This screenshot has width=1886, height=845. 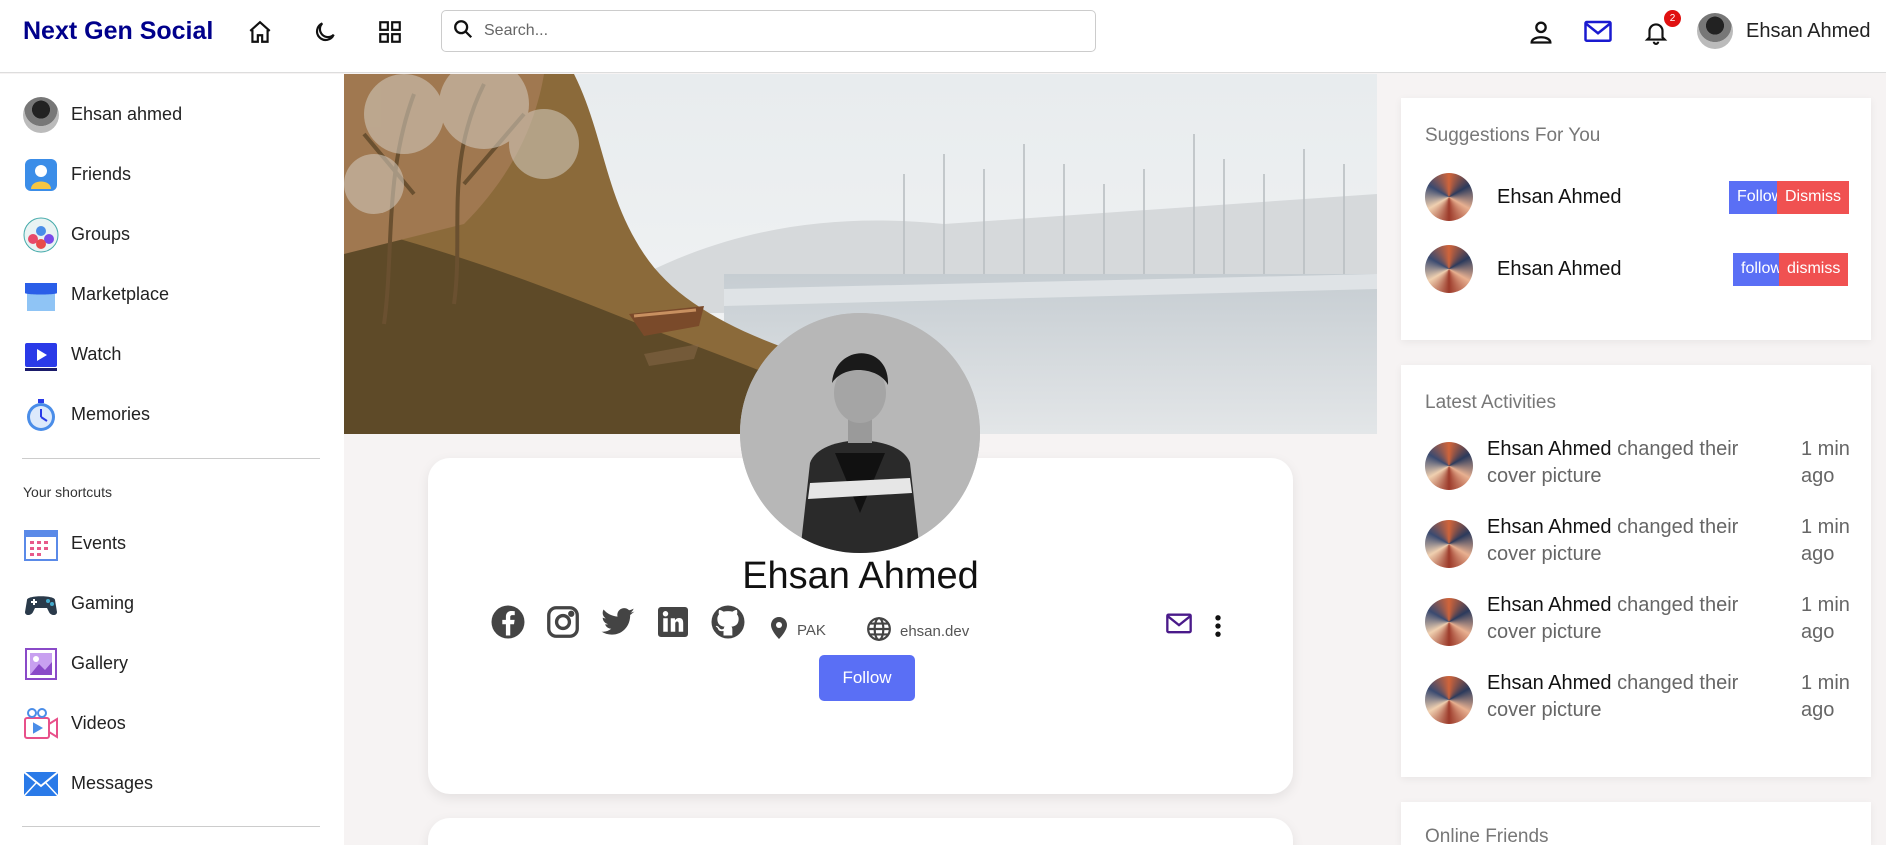 What do you see at coordinates (40, 723) in the screenshot?
I see `videos-icon` at bounding box center [40, 723].